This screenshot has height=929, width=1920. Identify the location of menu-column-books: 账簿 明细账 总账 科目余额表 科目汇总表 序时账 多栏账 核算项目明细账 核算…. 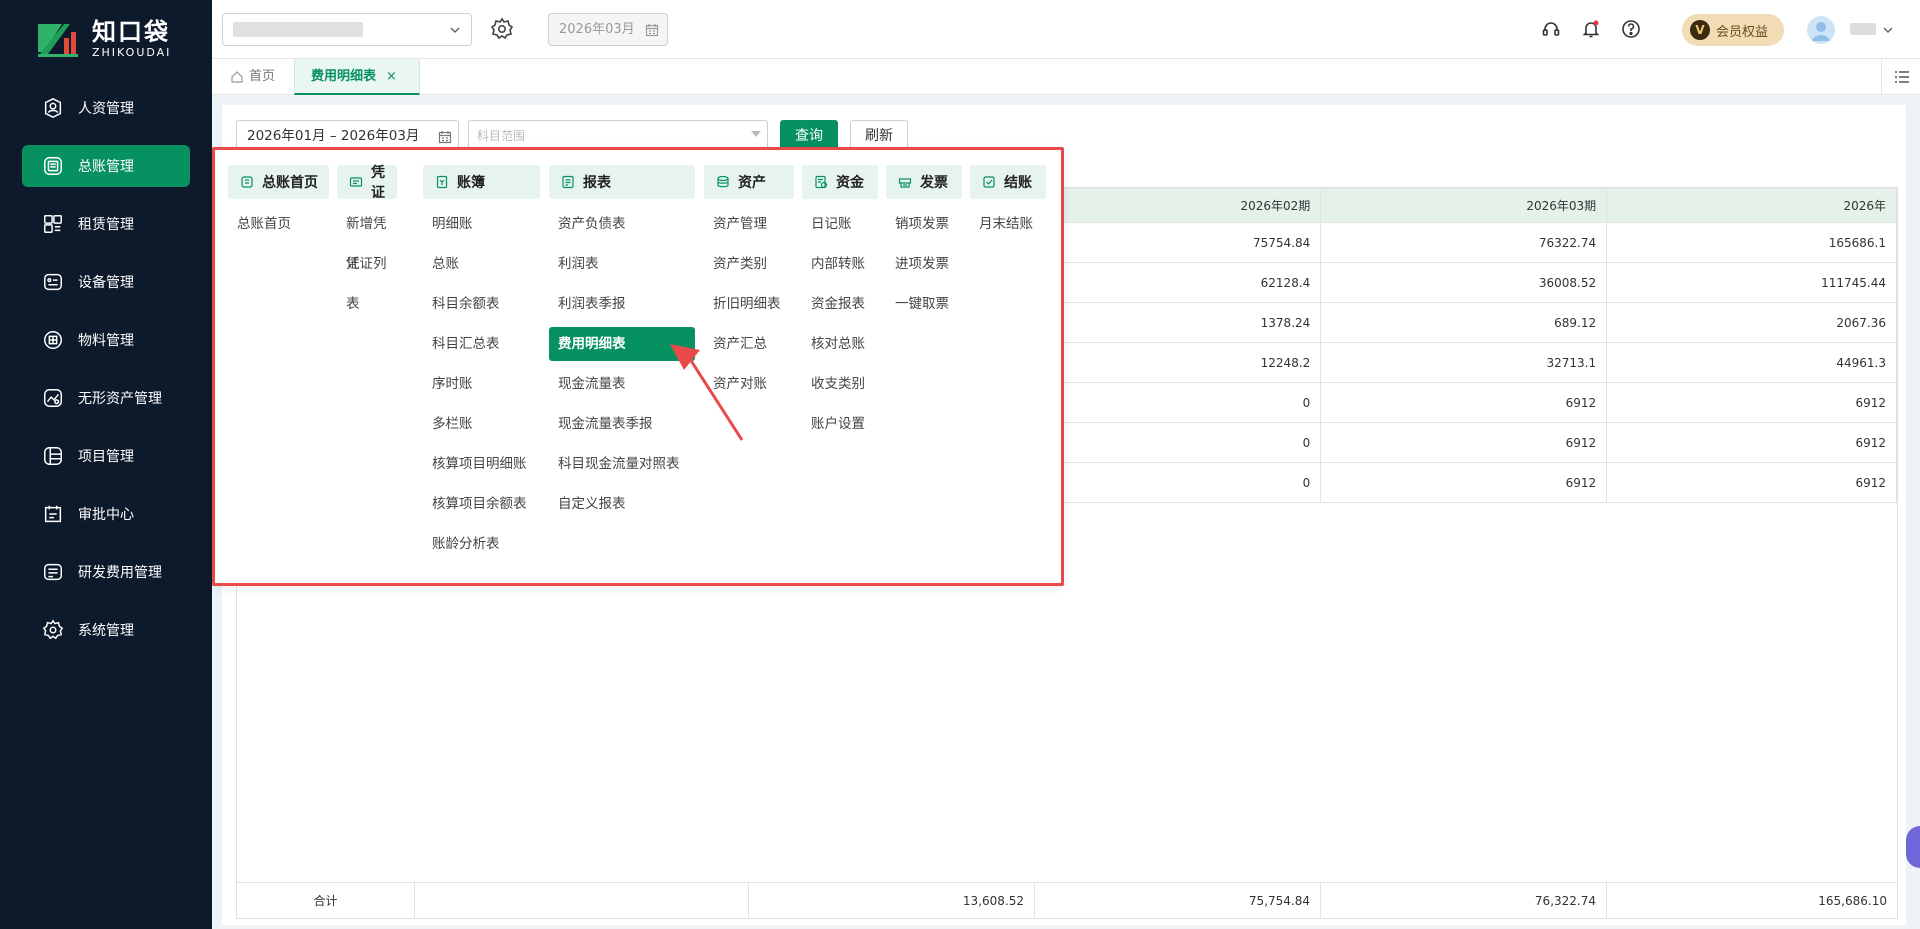
(481, 364).